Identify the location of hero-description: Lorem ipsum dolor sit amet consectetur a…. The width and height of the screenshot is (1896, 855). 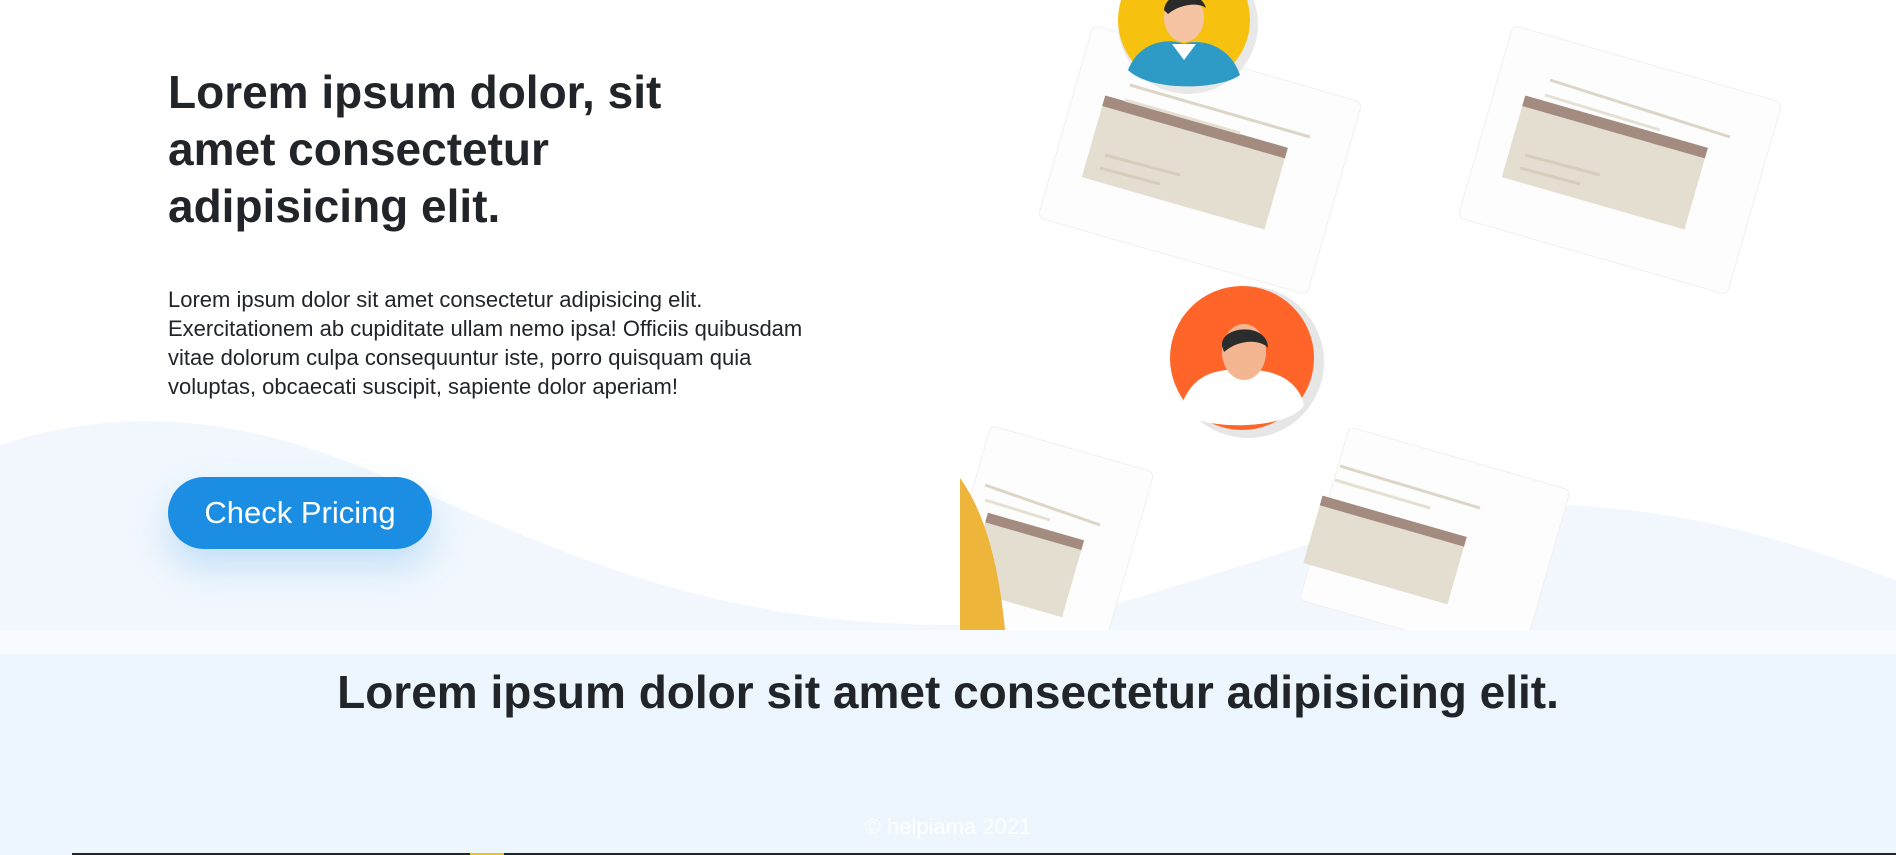
(485, 343).